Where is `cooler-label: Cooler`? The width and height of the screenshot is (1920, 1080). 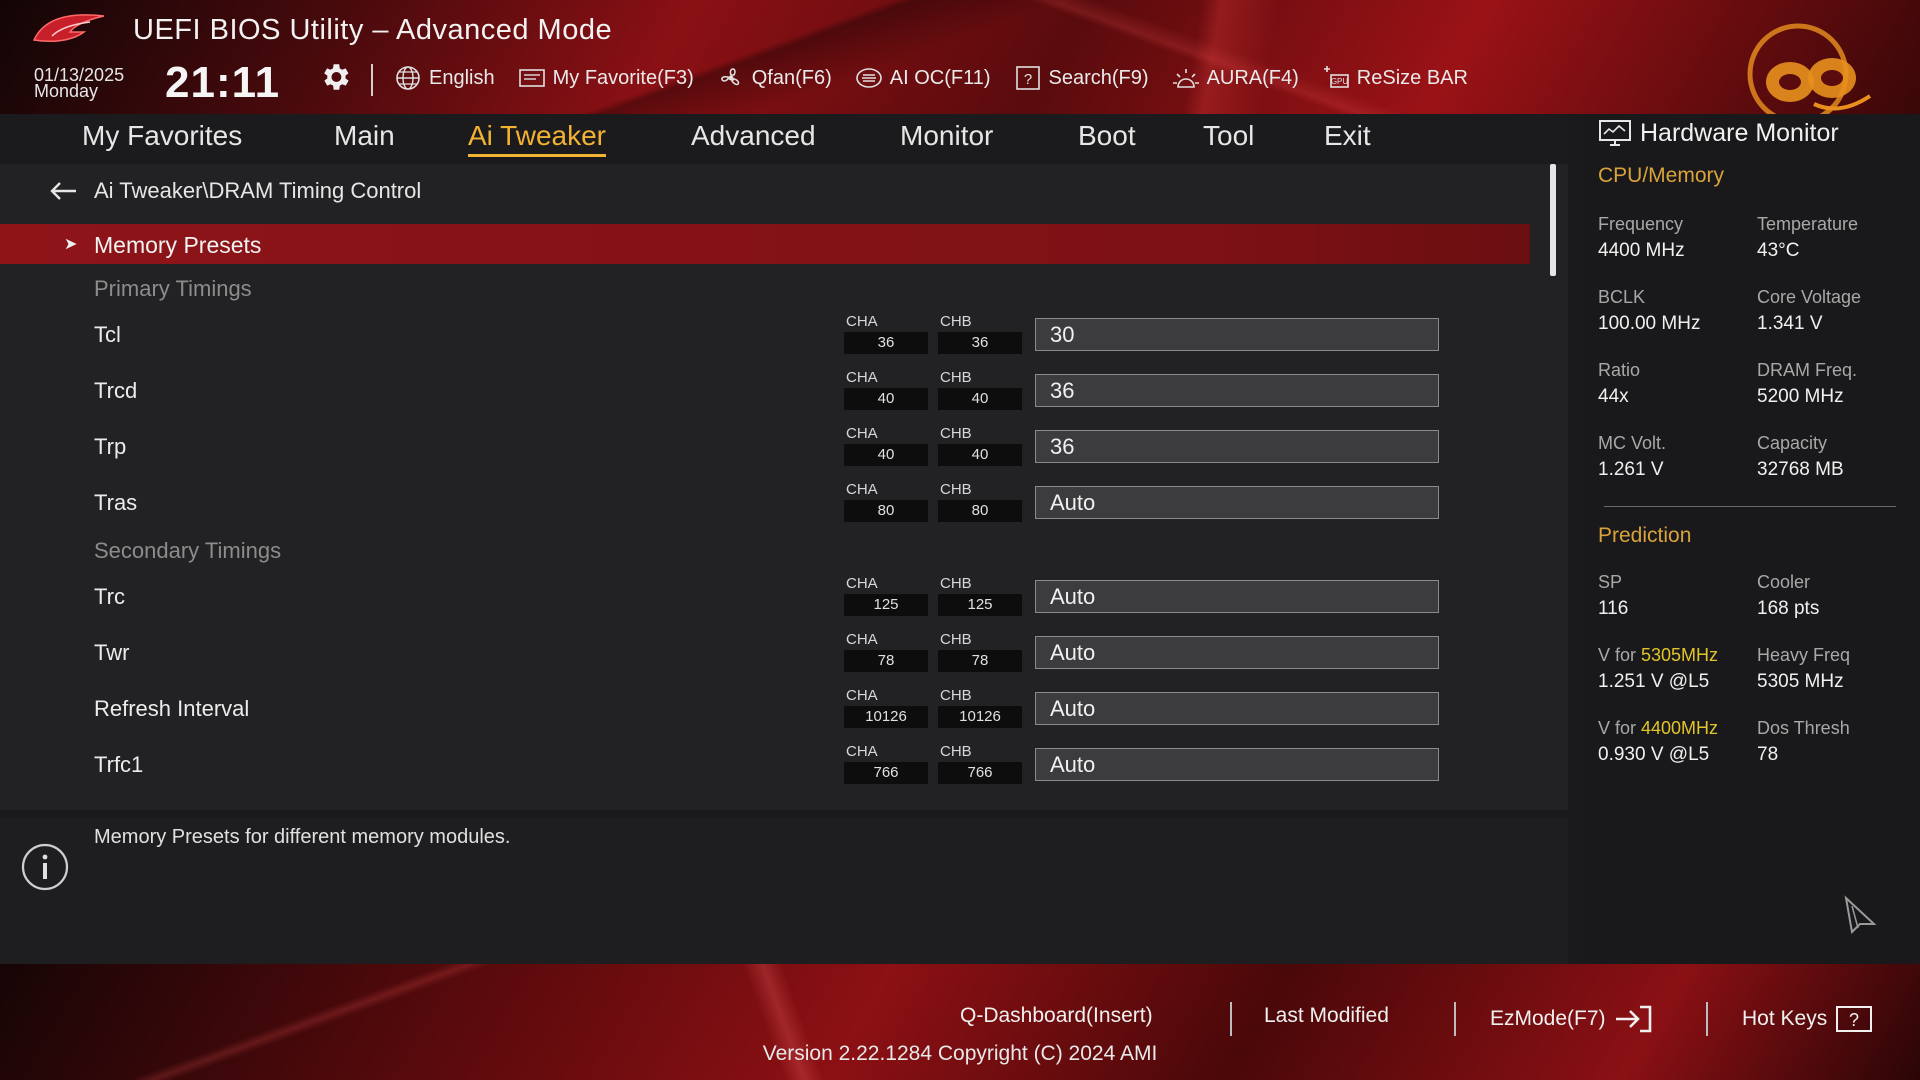 cooler-label: Cooler is located at coordinates (1784, 582).